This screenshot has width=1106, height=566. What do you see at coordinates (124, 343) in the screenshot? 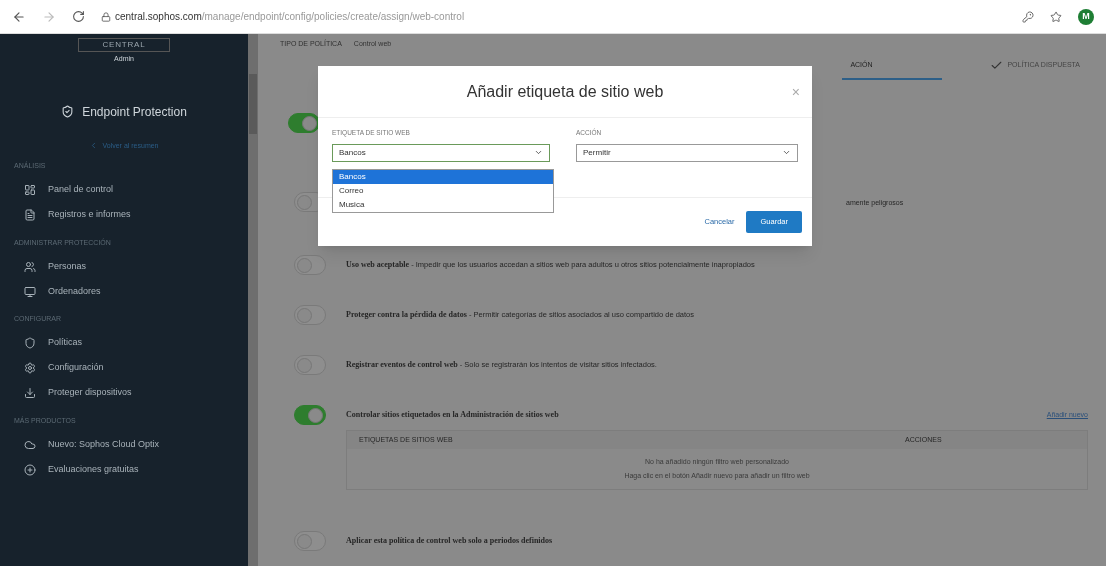
I see `nav-item: Políticas` at bounding box center [124, 343].